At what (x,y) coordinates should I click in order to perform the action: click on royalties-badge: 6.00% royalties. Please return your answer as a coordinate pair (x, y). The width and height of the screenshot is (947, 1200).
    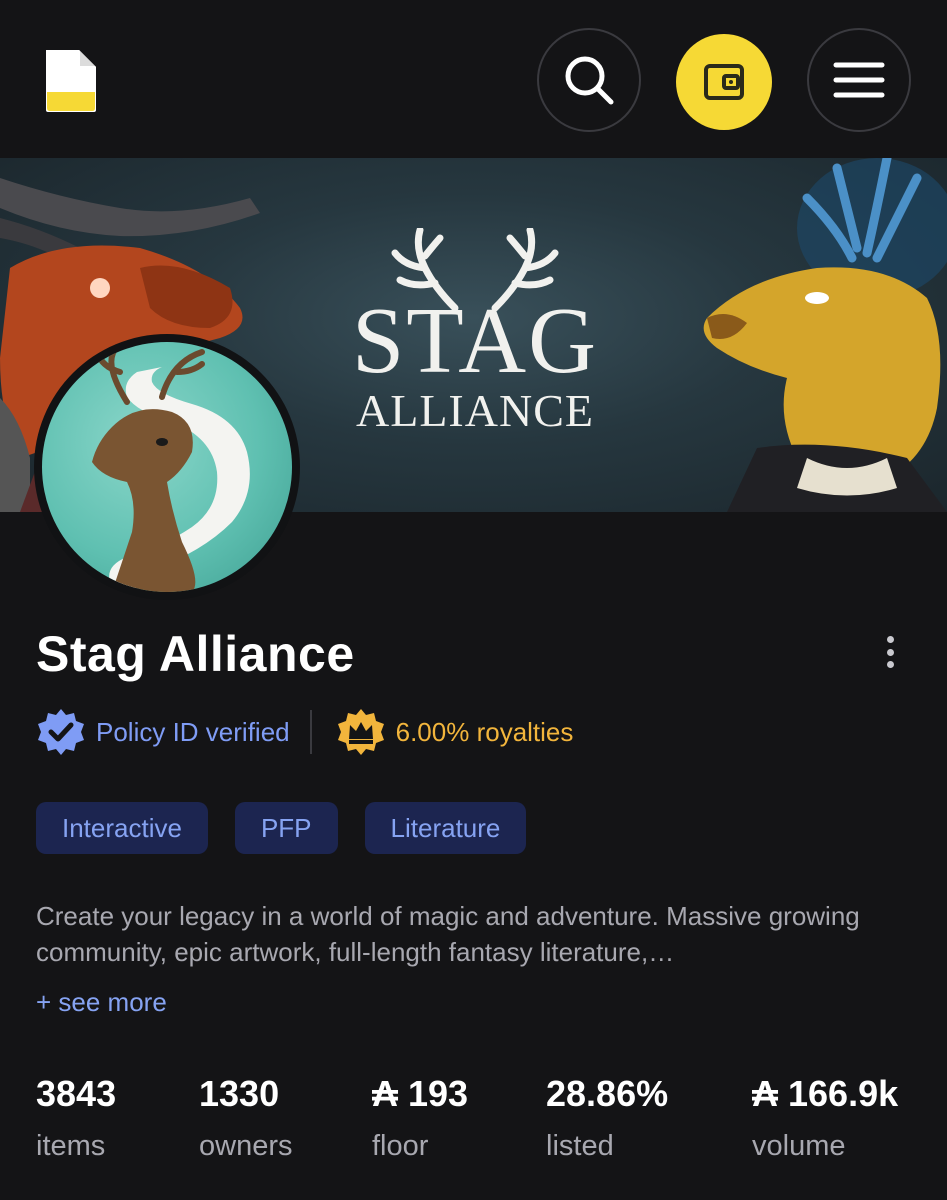
    Looking at the image, I should click on (455, 732).